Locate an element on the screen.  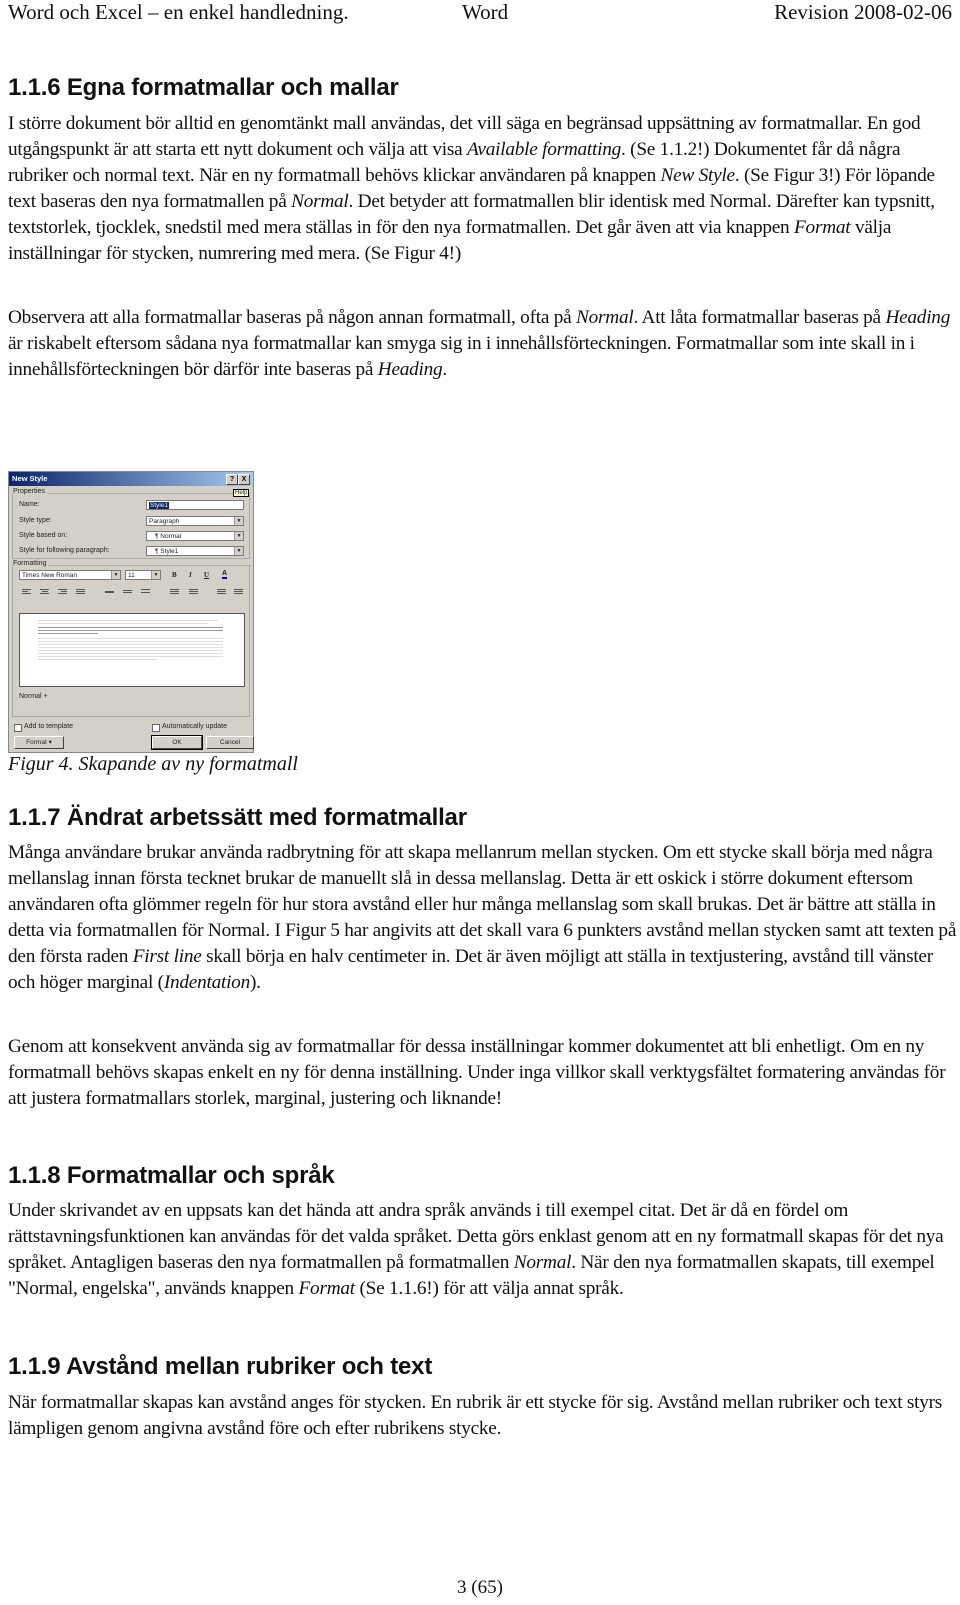
formatting-label: Formatting is located at coordinates (31, 563).